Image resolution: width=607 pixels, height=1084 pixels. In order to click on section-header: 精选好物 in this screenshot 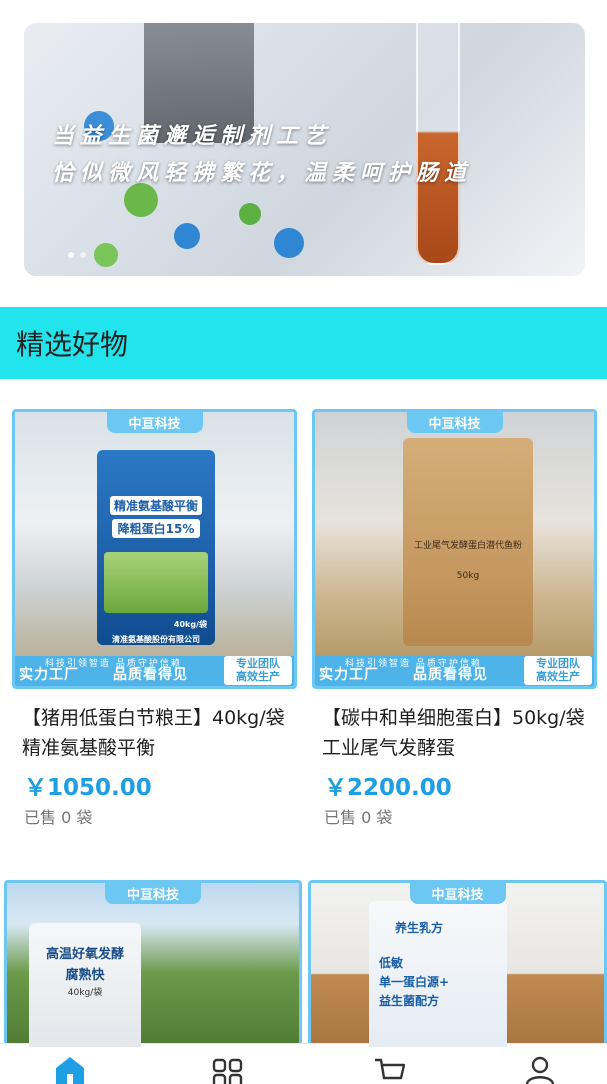, I will do `click(303, 343)`.